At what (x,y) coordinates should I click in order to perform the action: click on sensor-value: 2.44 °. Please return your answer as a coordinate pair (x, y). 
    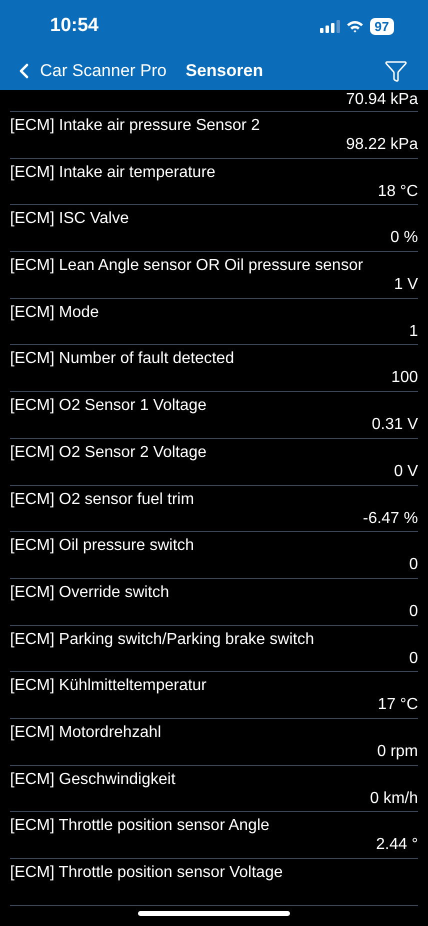
    Looking at the image, I should click on (397, 845).